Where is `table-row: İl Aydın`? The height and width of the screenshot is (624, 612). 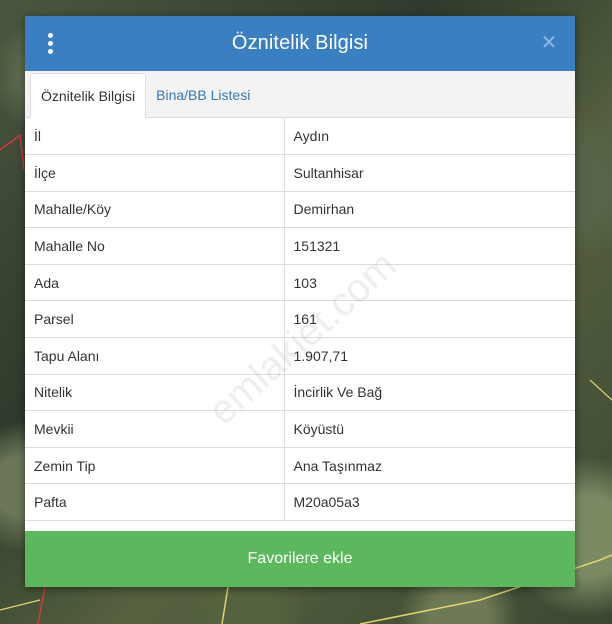
table-row: İl Aydın is located at coordinates (300, 137).